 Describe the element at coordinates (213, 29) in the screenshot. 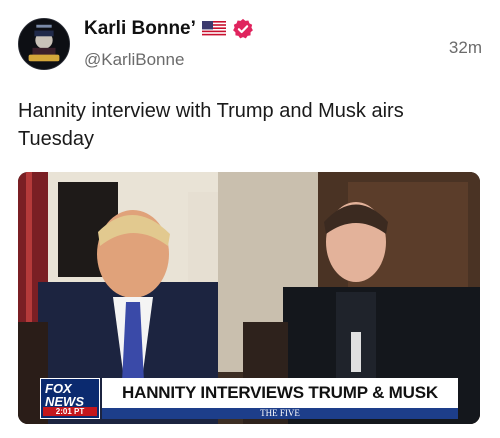

I see `us-flag-icon` at that location.